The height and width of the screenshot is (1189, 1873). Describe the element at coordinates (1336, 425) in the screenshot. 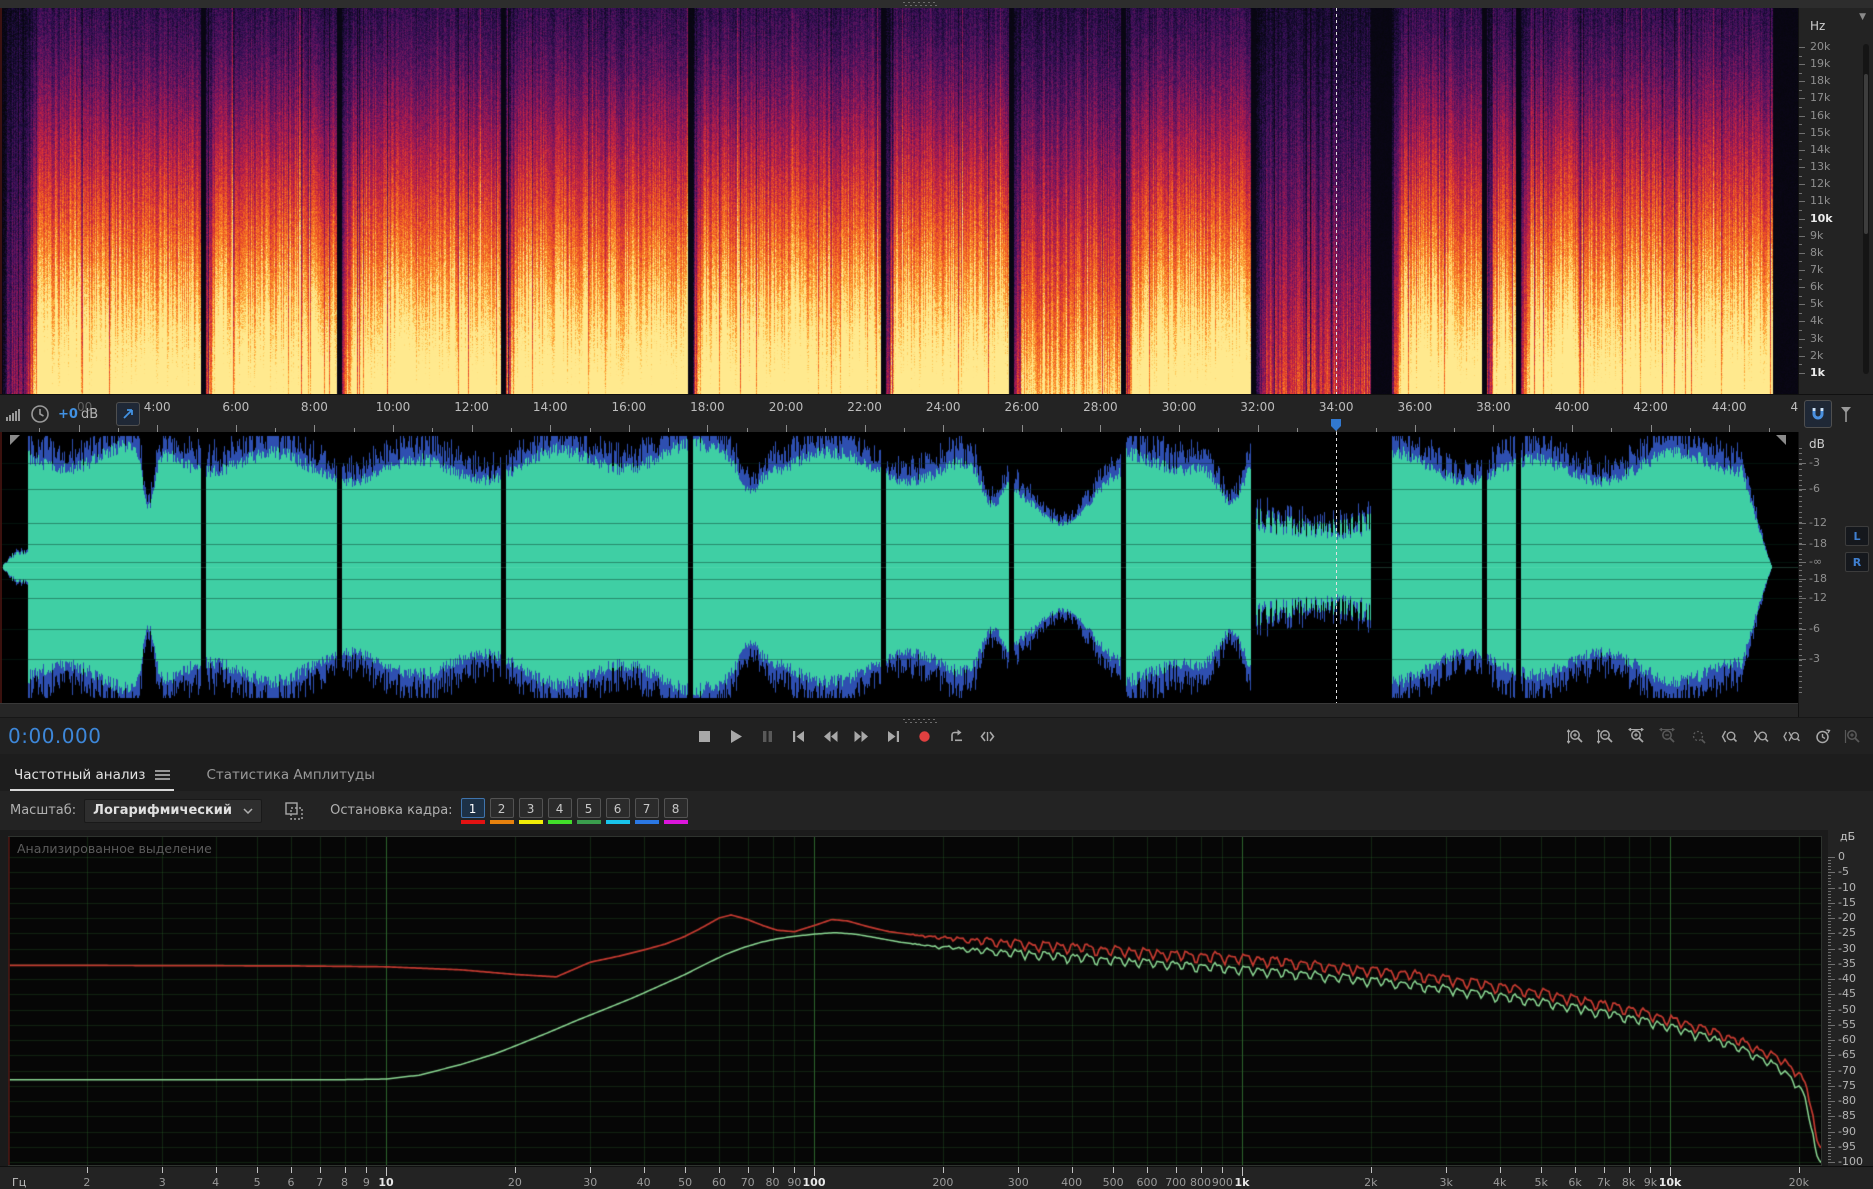

I see `playhead-pin` at that location.